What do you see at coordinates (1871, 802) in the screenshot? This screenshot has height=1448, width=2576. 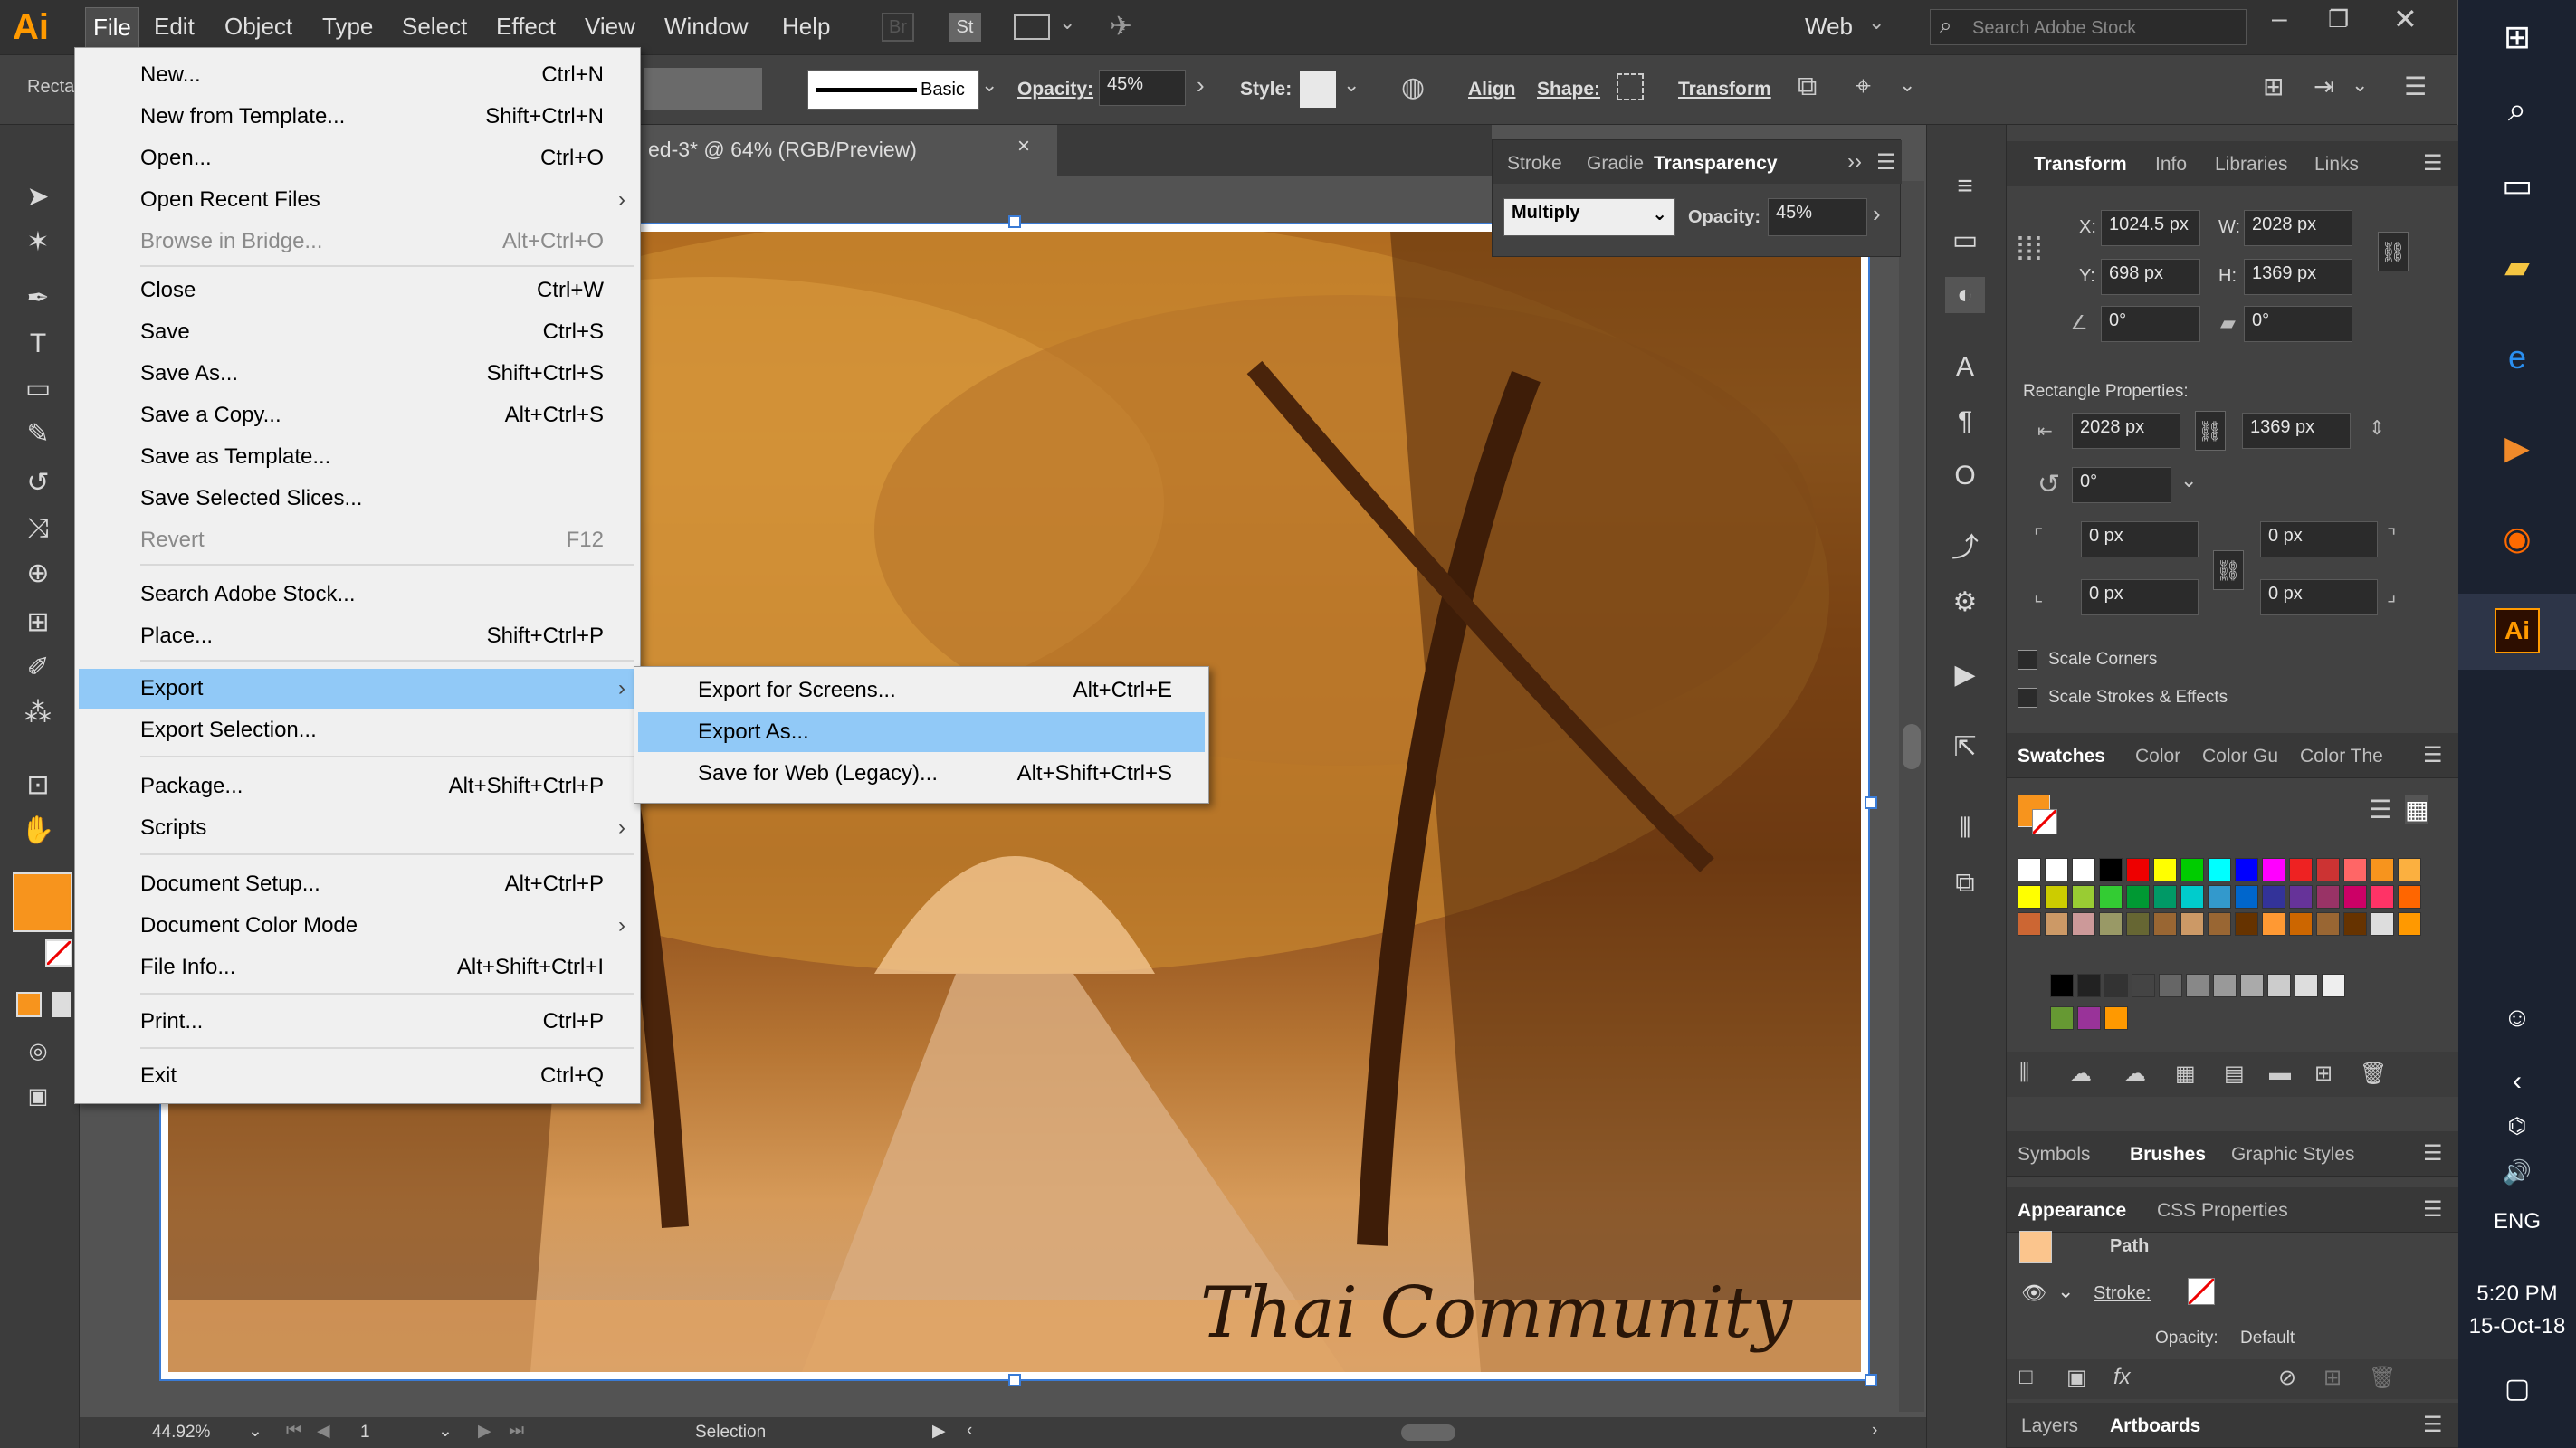 I see `selection-handle` at bounding box center [1871, 802].